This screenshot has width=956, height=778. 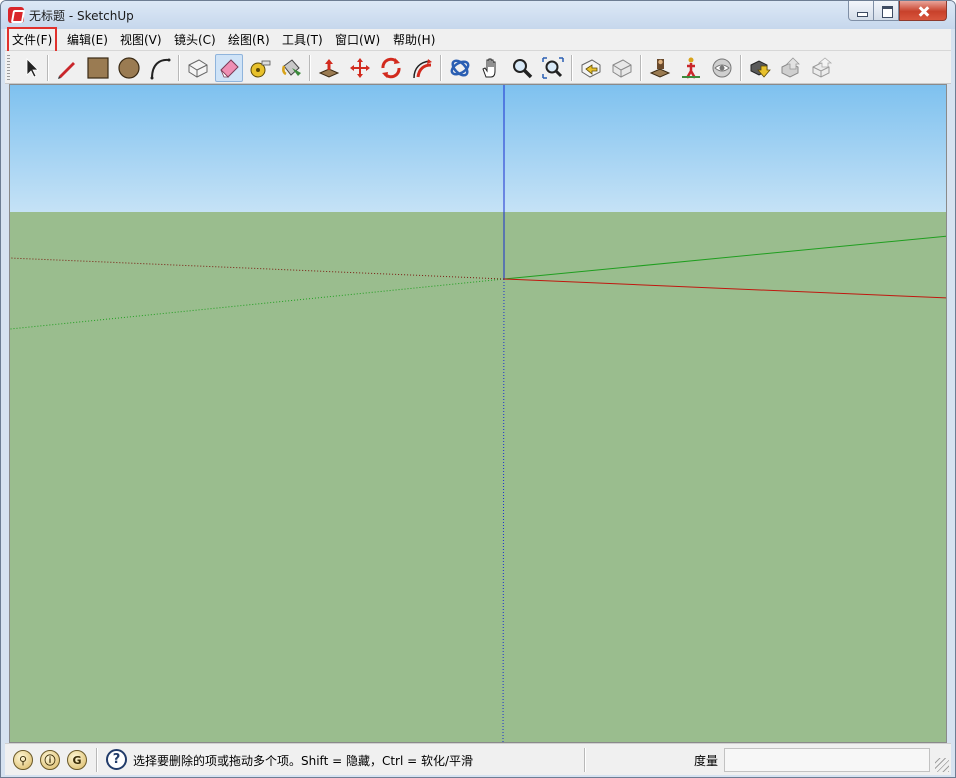 What do you see at coordinates (98, 68) in the screenshot?
I see `rectangle-icon` at bounding box center [98, 68].